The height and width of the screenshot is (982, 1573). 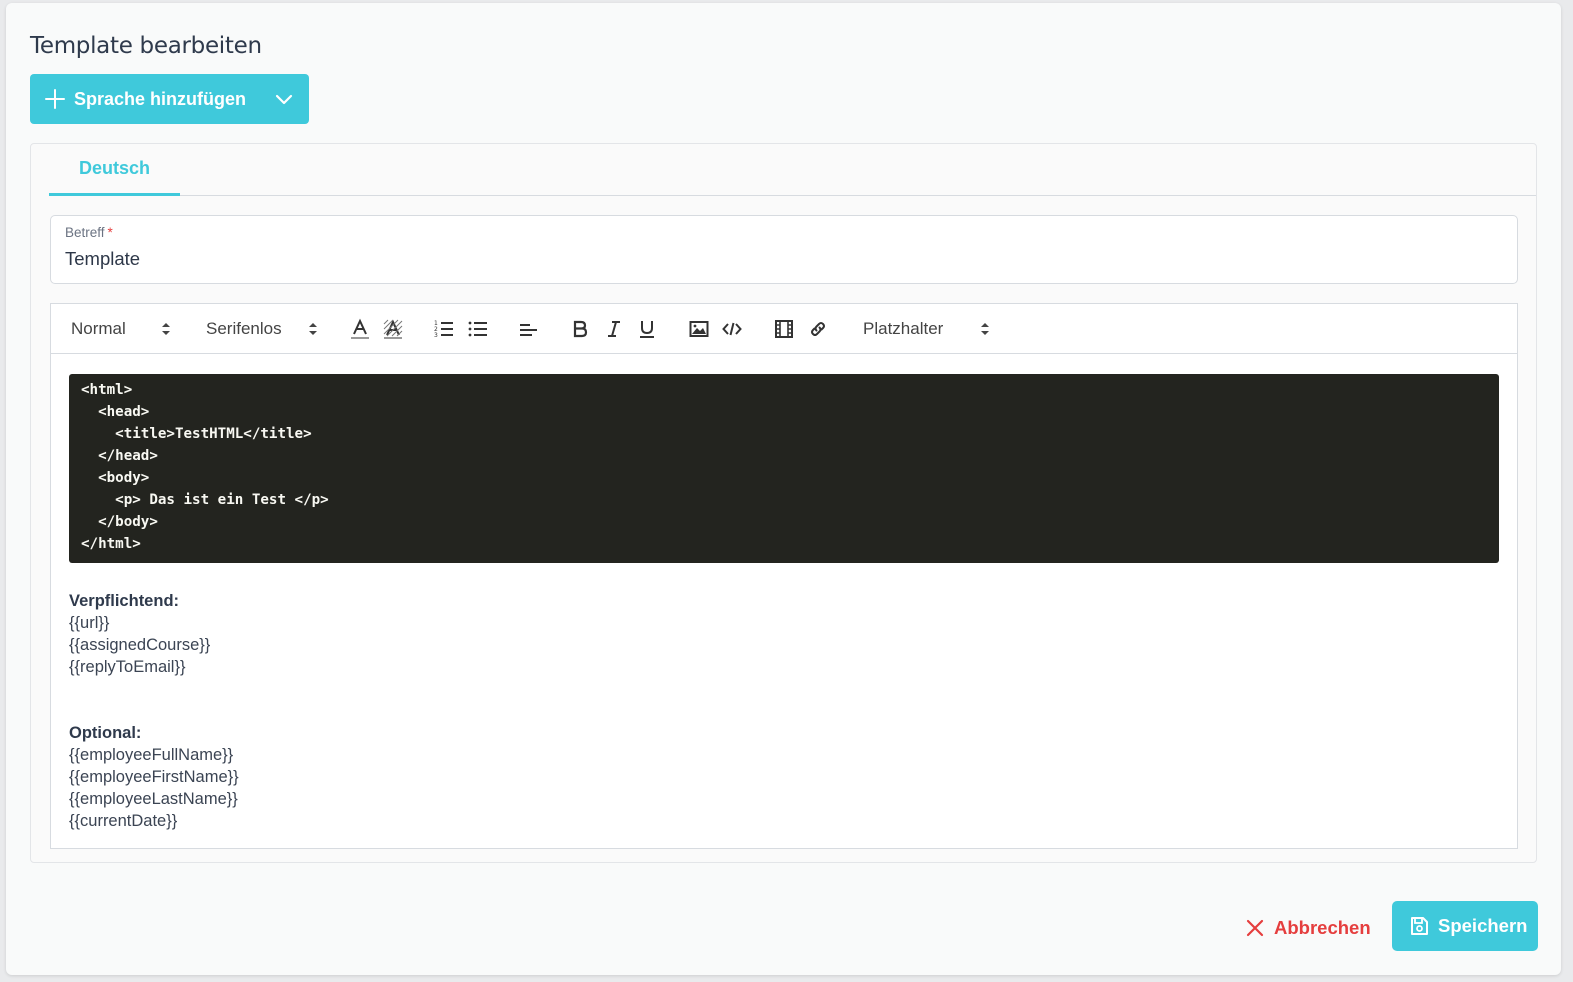 I want to click on bold-icon, so click(x=580, y=329).